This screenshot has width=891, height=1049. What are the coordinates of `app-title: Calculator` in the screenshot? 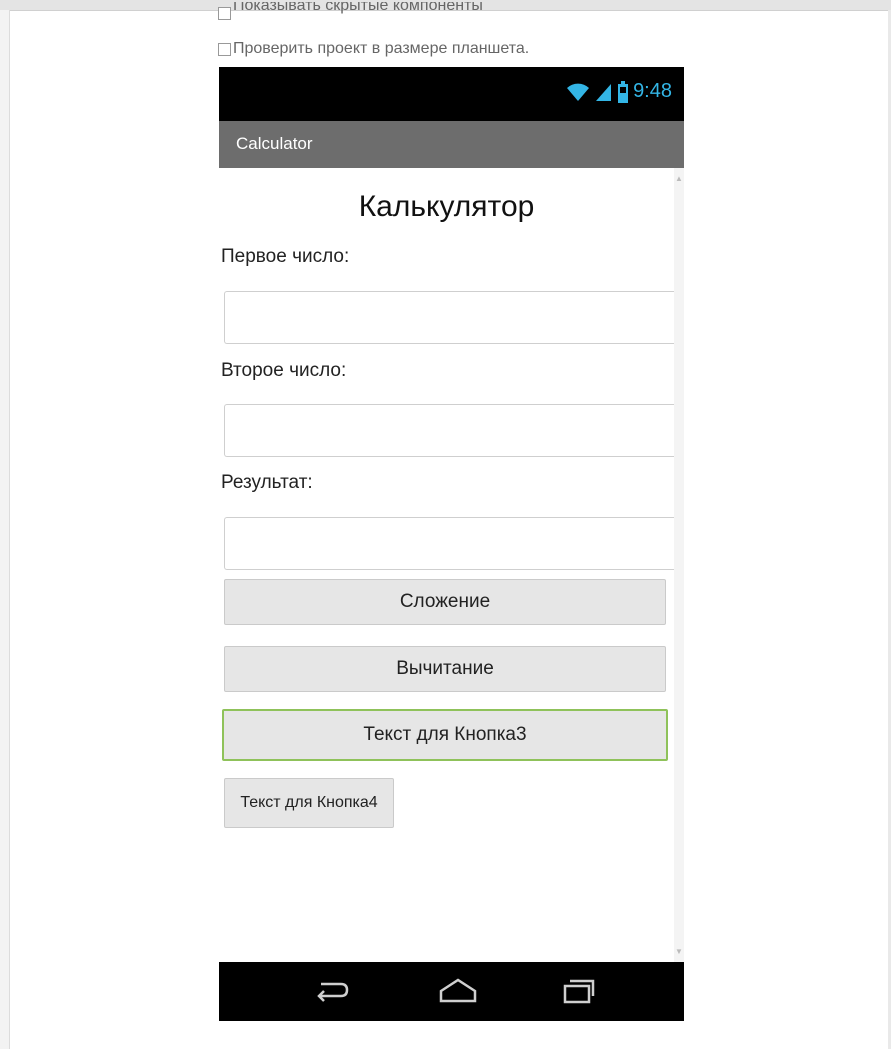 It's located at (274, 143).